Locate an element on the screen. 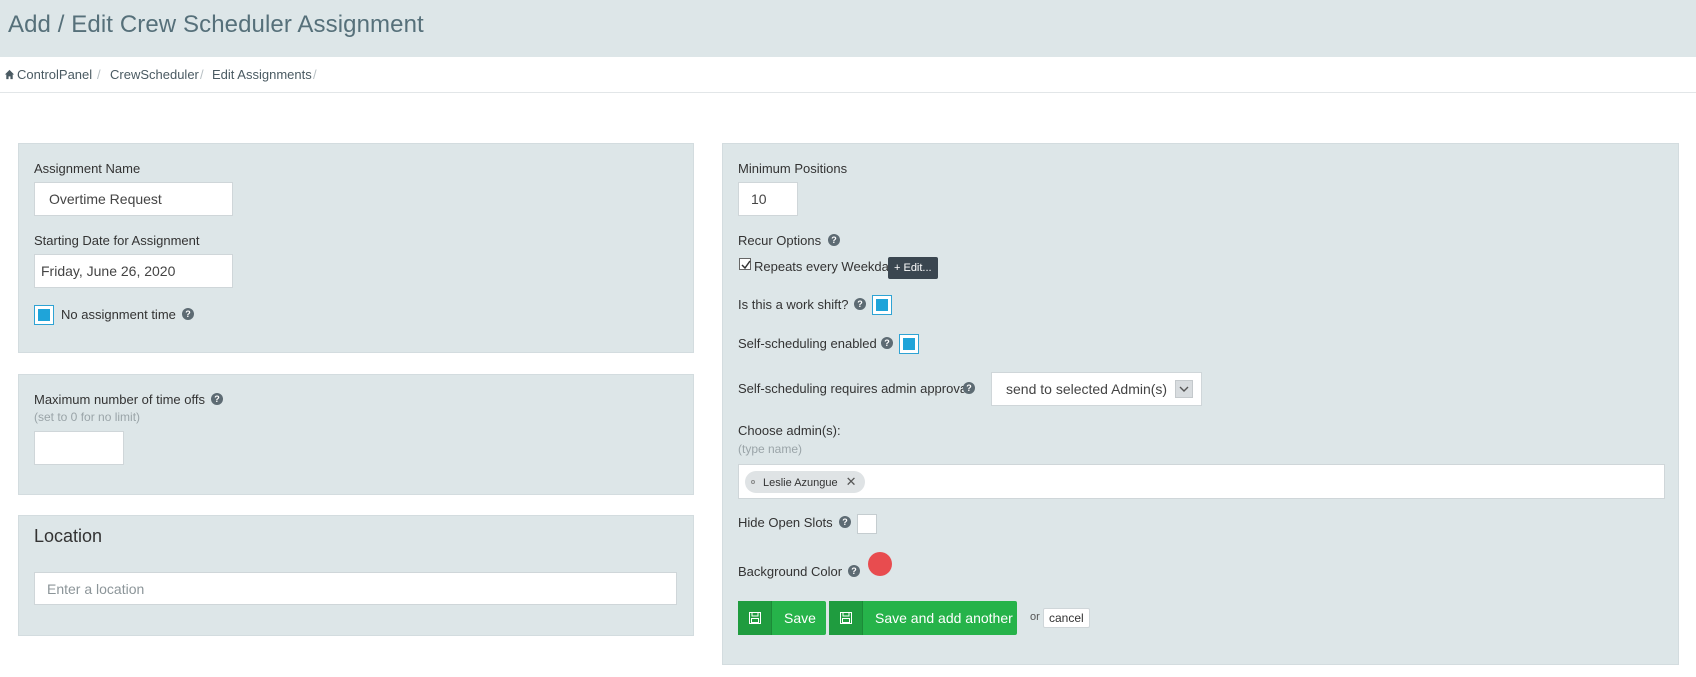 This screenshot has height=677, width=1696. location-panel: Location Enter a location is located at coordinates (356, 575).